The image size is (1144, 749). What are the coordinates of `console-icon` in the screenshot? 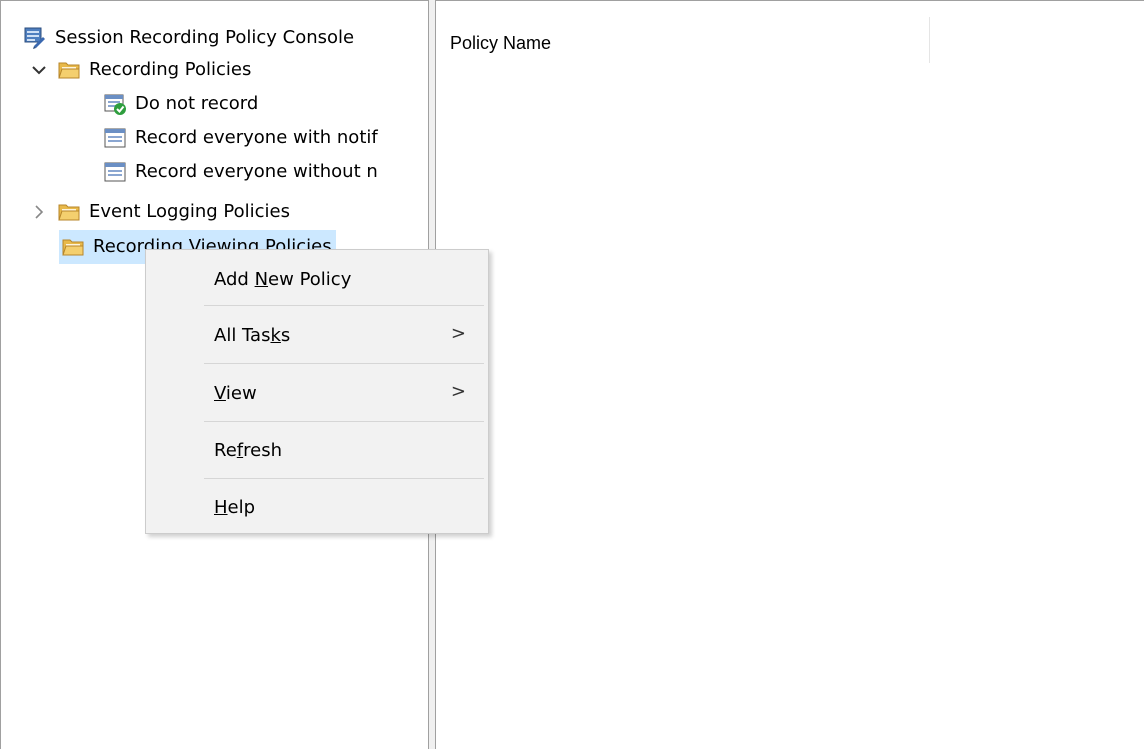 It's located at (35, 38).